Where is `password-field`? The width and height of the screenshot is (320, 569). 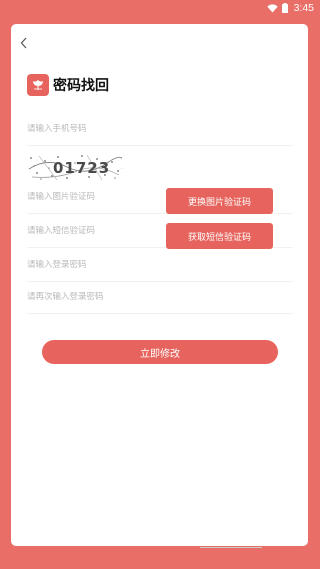
password-field is located at coordinates (160, 271).